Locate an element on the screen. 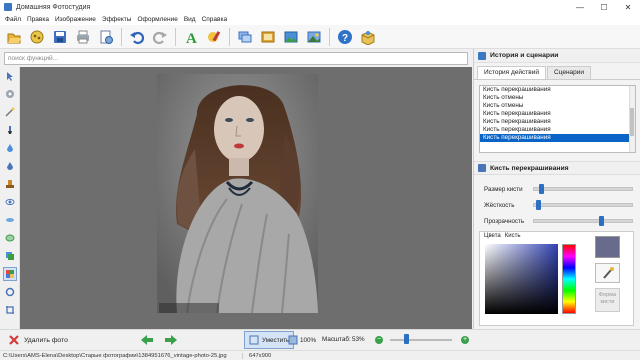 The height and width of the screenshot is (360, 640). left-toolbar is located at coordinates (10, 198).